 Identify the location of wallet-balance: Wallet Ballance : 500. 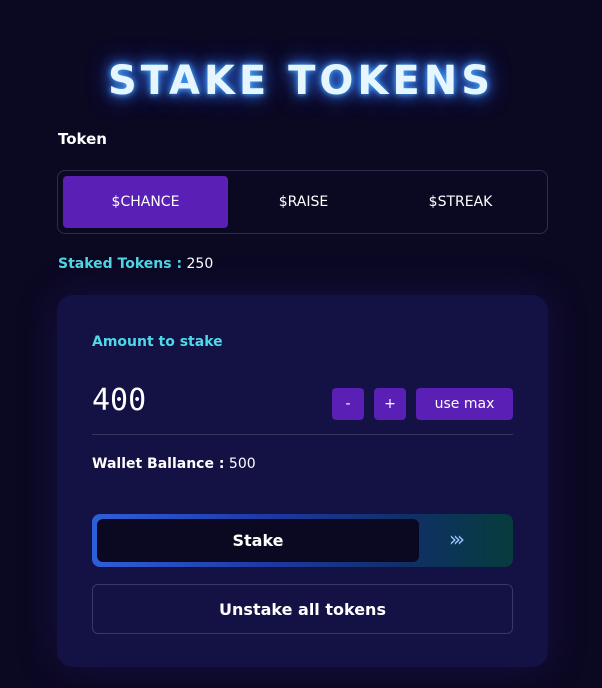
(174, 464).